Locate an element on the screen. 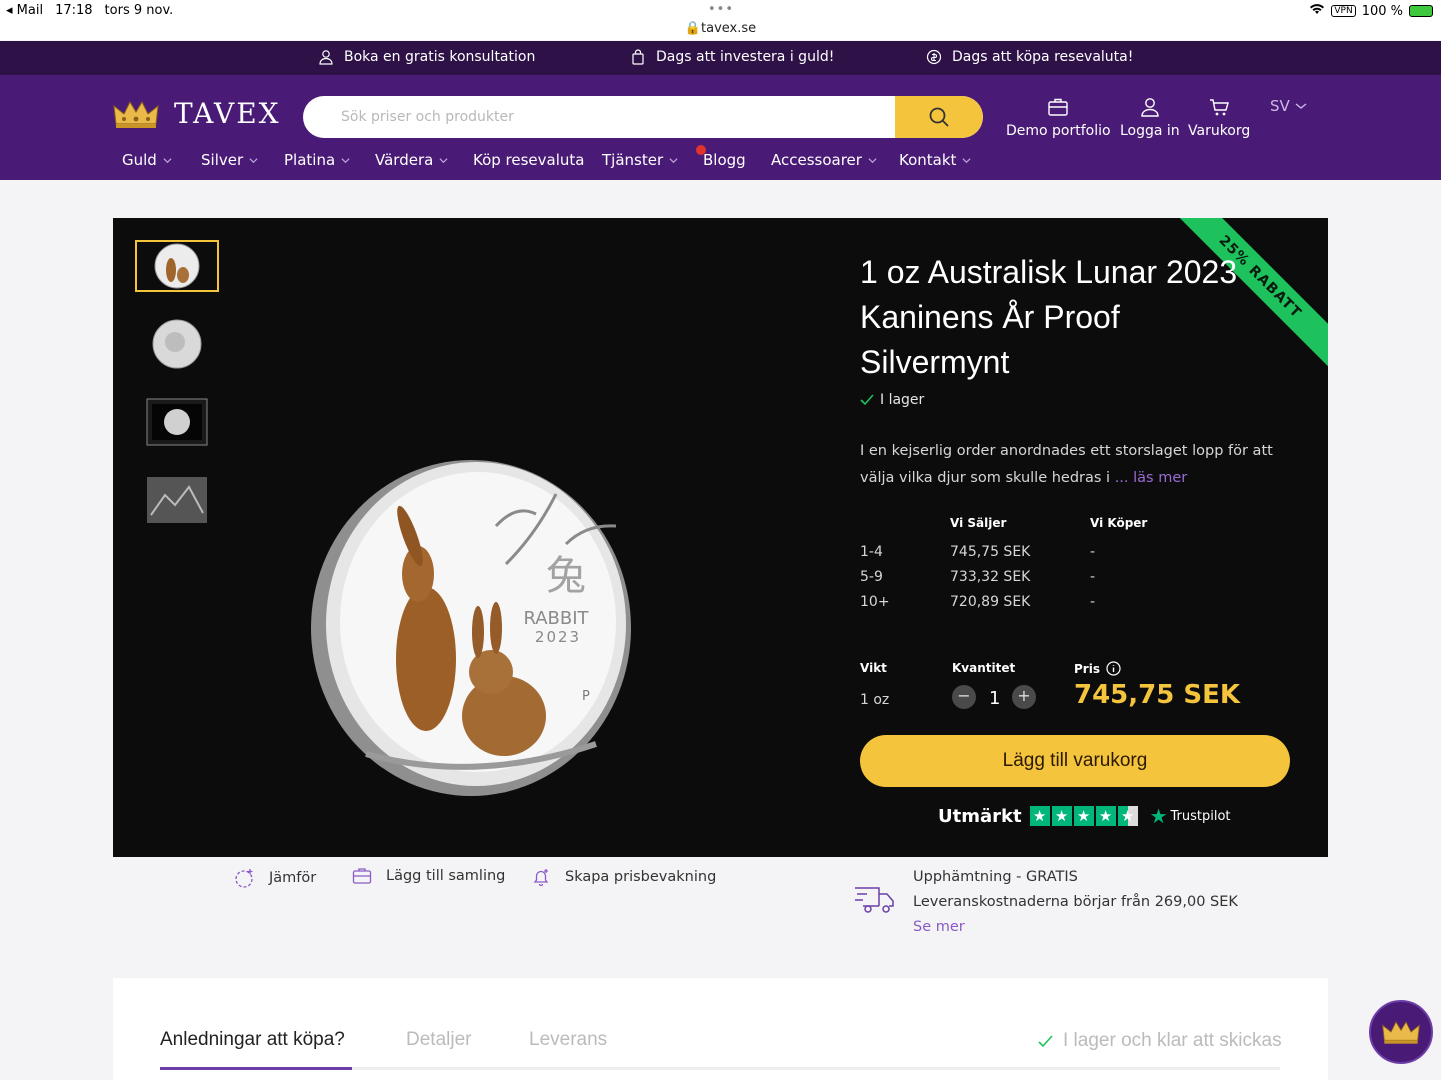 The width and height of the screenshot is (1441, 1080). nav-item-accessoarer: Accessoarer is located at coordinates (824, 160).